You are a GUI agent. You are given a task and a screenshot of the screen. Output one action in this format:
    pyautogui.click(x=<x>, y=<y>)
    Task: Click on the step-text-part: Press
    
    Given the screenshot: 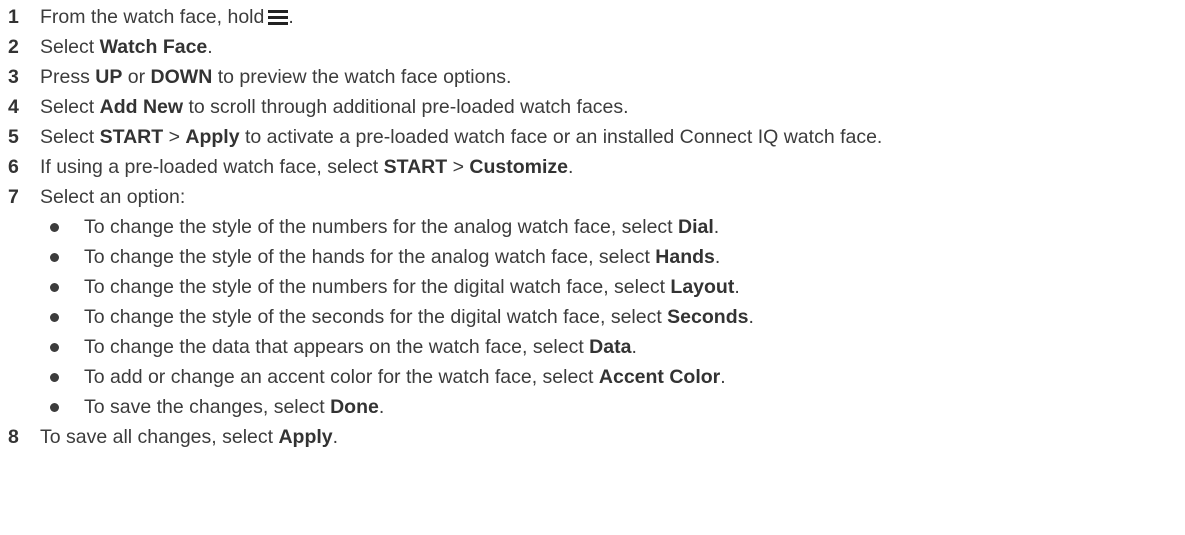 What is the action you would take?
    pyautogui.click(x=68, y=77)
    